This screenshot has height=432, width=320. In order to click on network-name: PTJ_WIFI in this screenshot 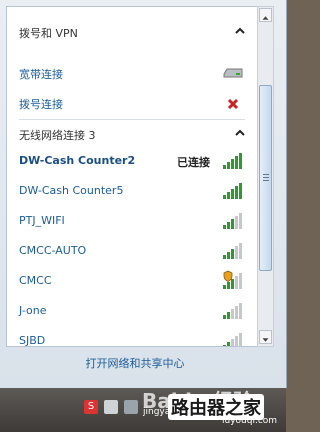, I will do `click(42, 220)`.